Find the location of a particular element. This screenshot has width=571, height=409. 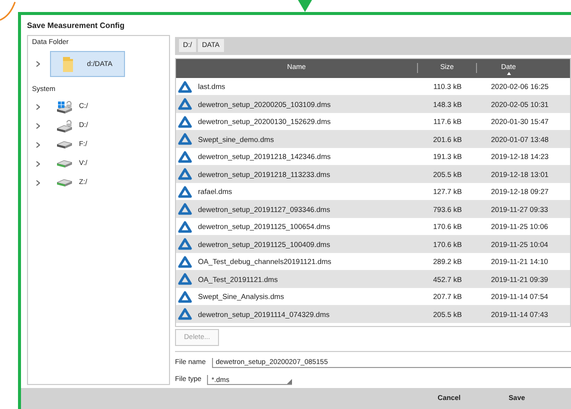

sort-icon is located at coordinates (508, 74).